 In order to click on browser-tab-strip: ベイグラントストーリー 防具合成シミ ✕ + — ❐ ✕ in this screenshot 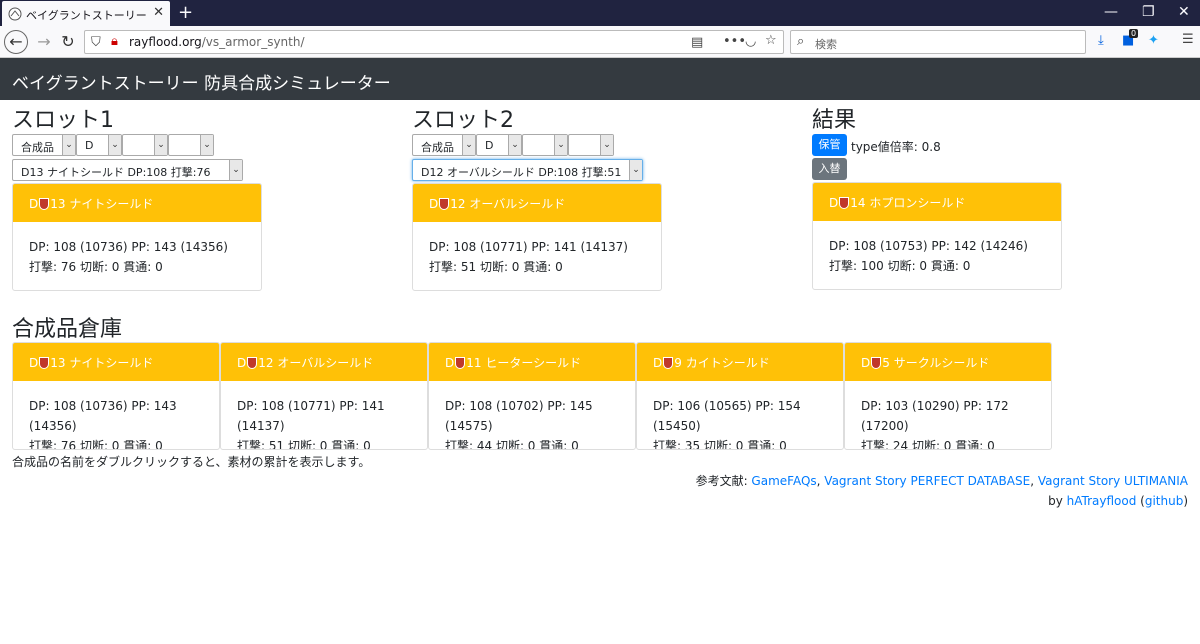, I will do `click(600, 13)`.